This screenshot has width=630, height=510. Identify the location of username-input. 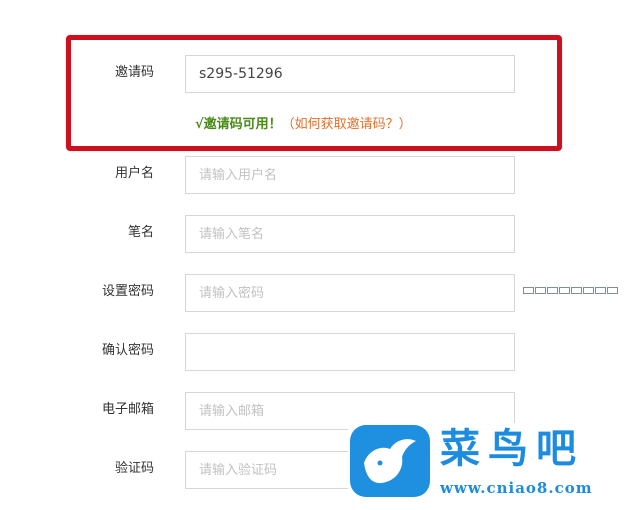
(350, 175).